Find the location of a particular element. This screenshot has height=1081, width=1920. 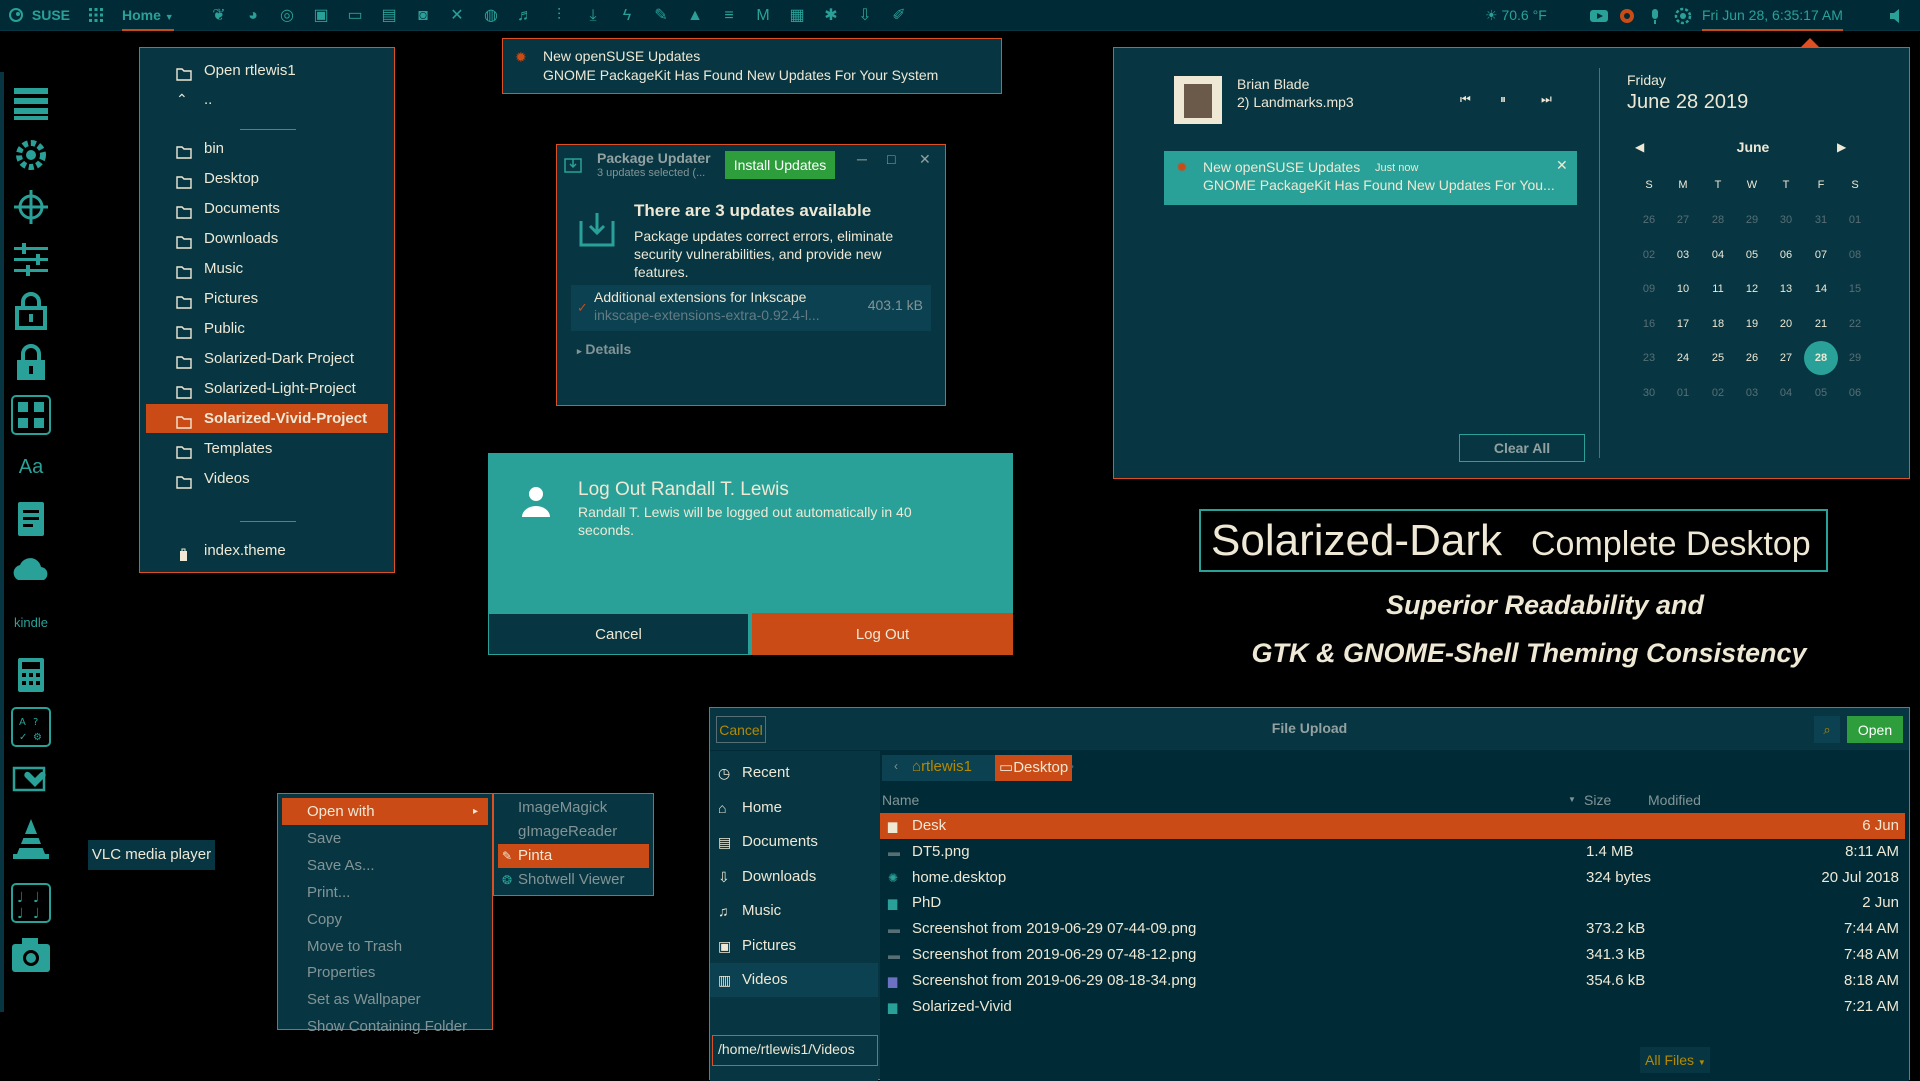

calendar-day: 24 is located at coordinates (1683, 358).